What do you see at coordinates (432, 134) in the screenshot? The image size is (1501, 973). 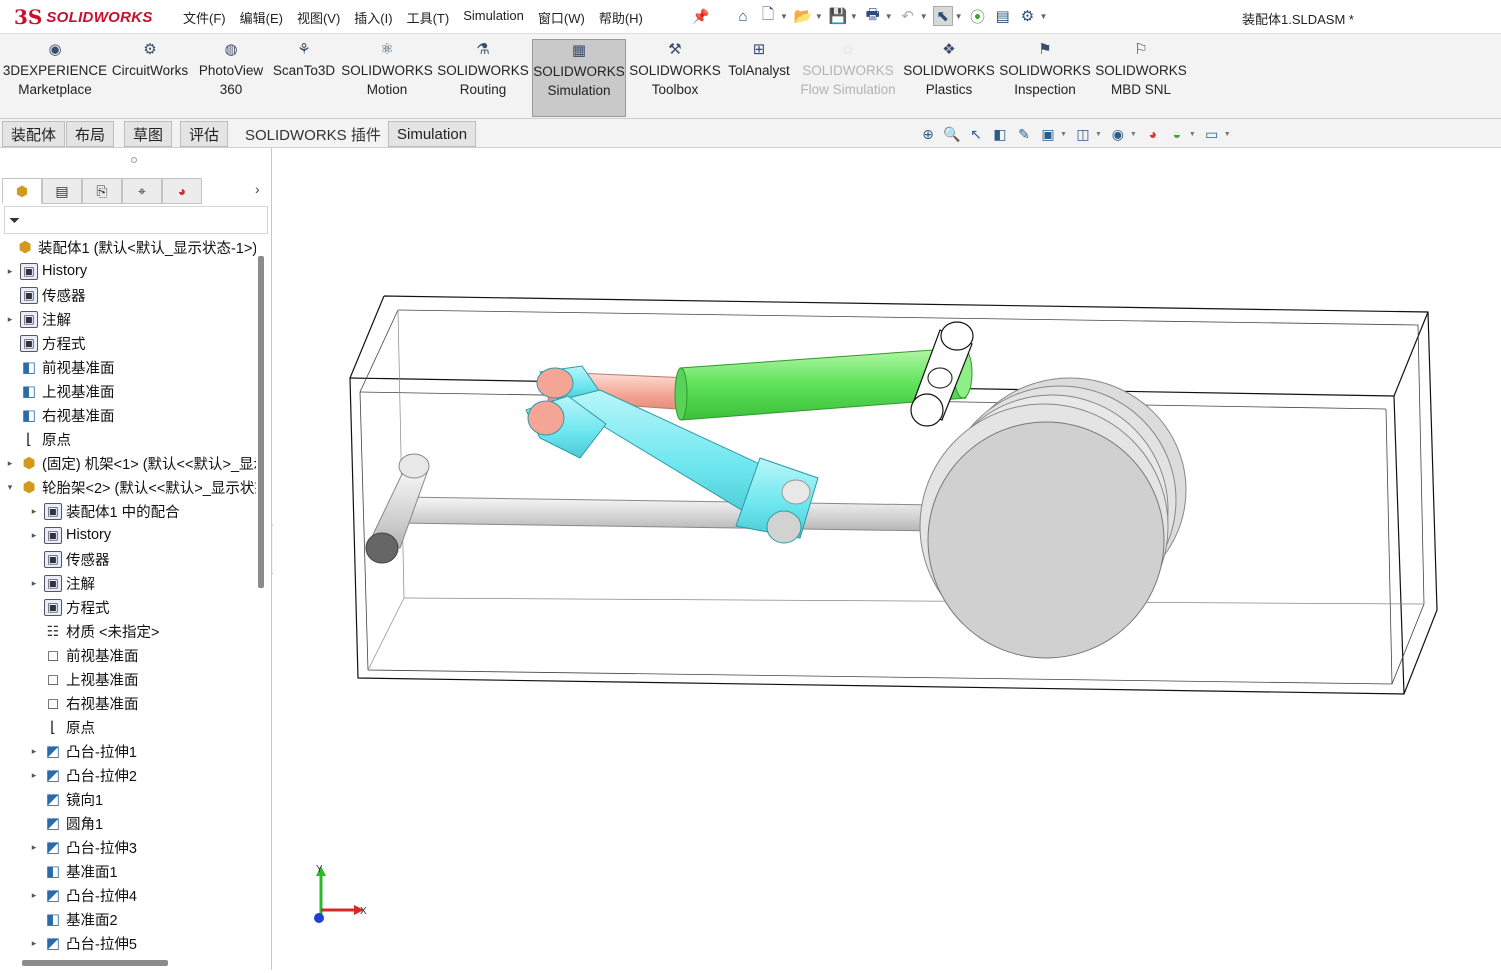 I see `command-tab-5: Simulation` at bounding box center [432, 134].